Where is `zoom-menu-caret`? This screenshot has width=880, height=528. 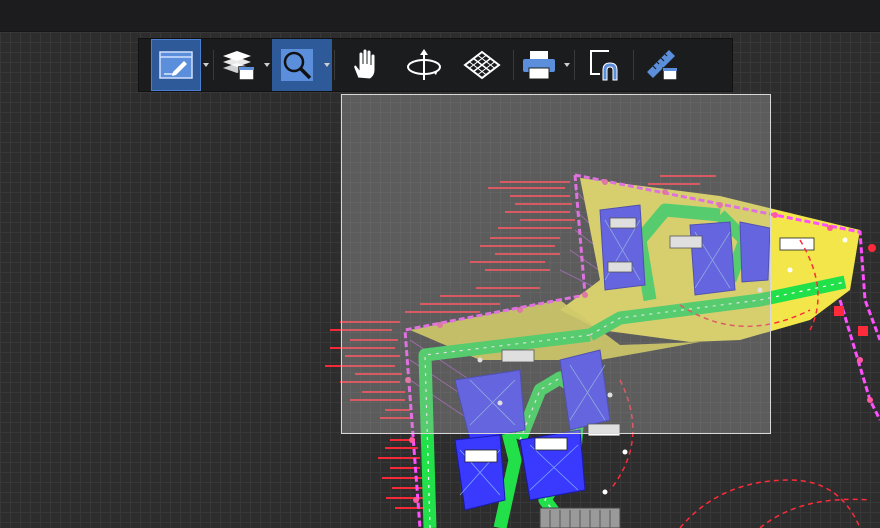
zoom-menu-caret is located at coordinates (327, 65).